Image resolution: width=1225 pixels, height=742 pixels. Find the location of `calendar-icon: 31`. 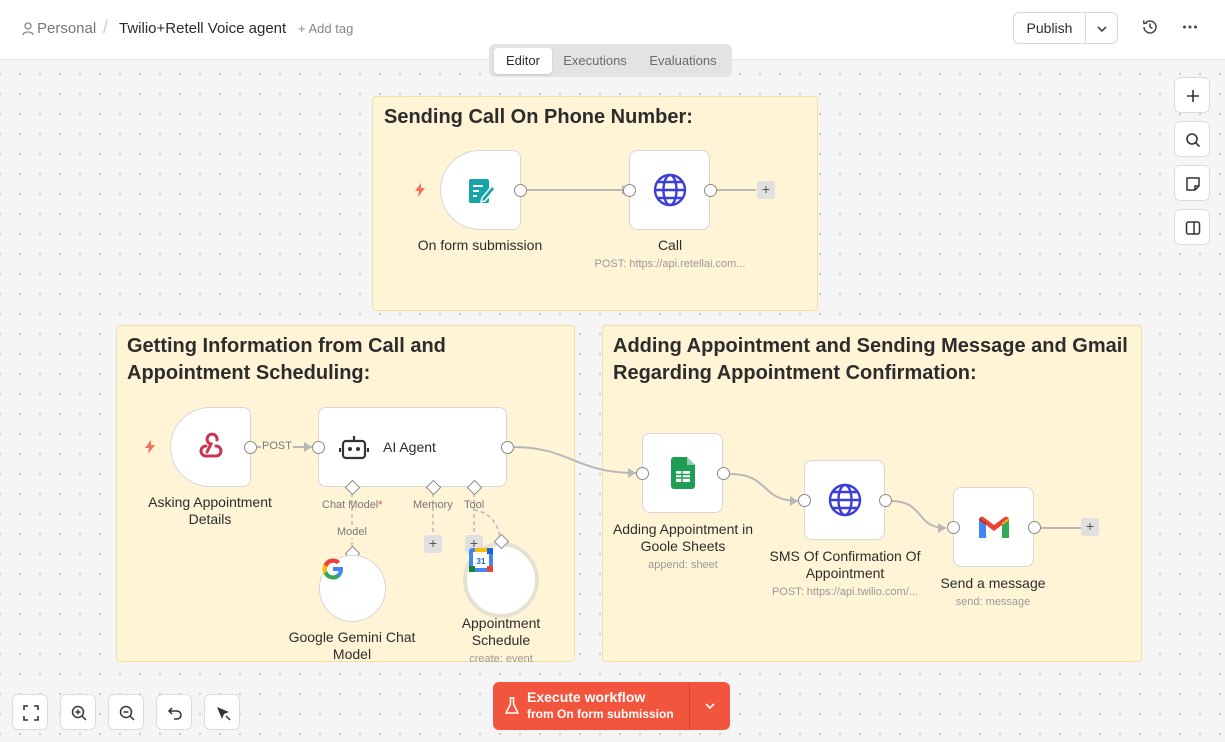

calendar-icon: 31 is located at coordinates (481, 560).